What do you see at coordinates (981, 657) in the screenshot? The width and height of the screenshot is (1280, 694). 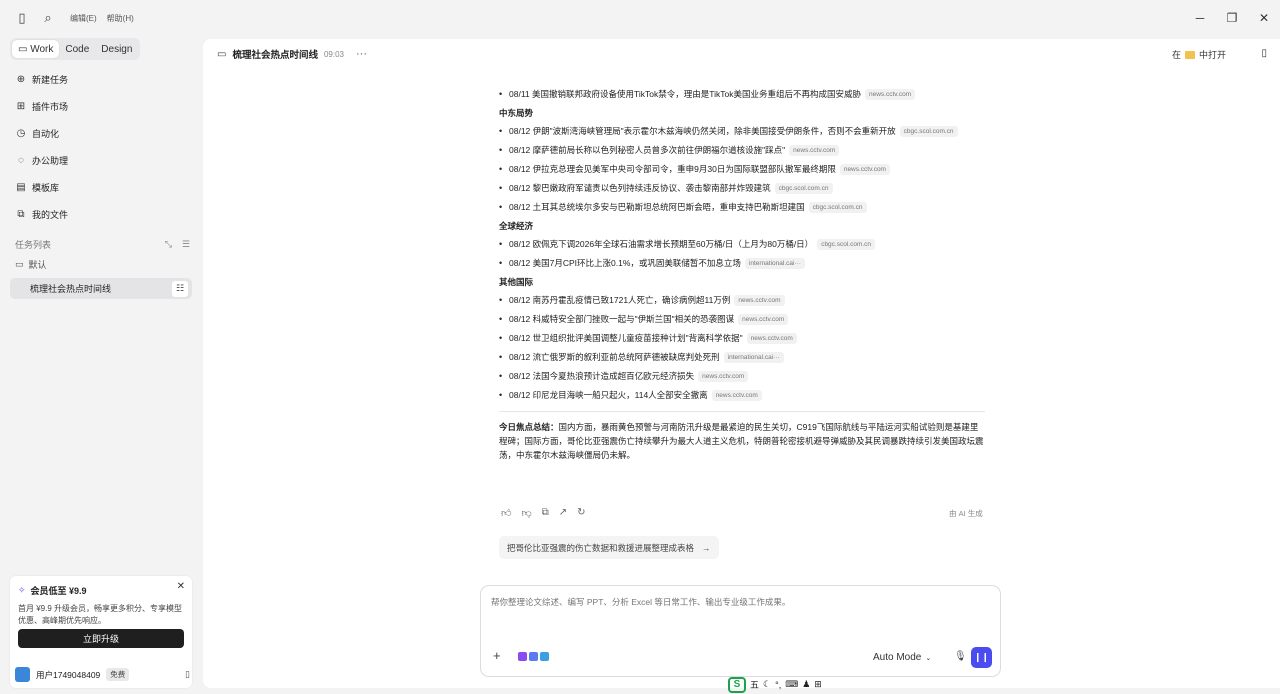 I see `voice-input-button: ❙❙` at bounding box center [981, 657].